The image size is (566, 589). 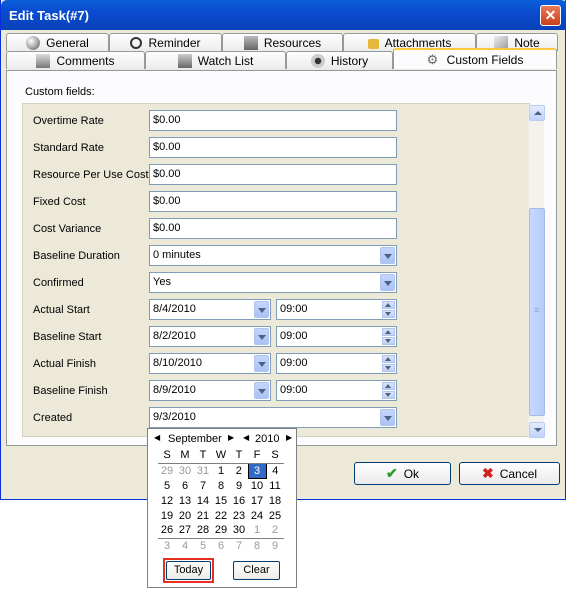 What do you see at coordinates (57, 42) in the screenshot?
I see `tab-general: General` at bounding box center [57, 42].